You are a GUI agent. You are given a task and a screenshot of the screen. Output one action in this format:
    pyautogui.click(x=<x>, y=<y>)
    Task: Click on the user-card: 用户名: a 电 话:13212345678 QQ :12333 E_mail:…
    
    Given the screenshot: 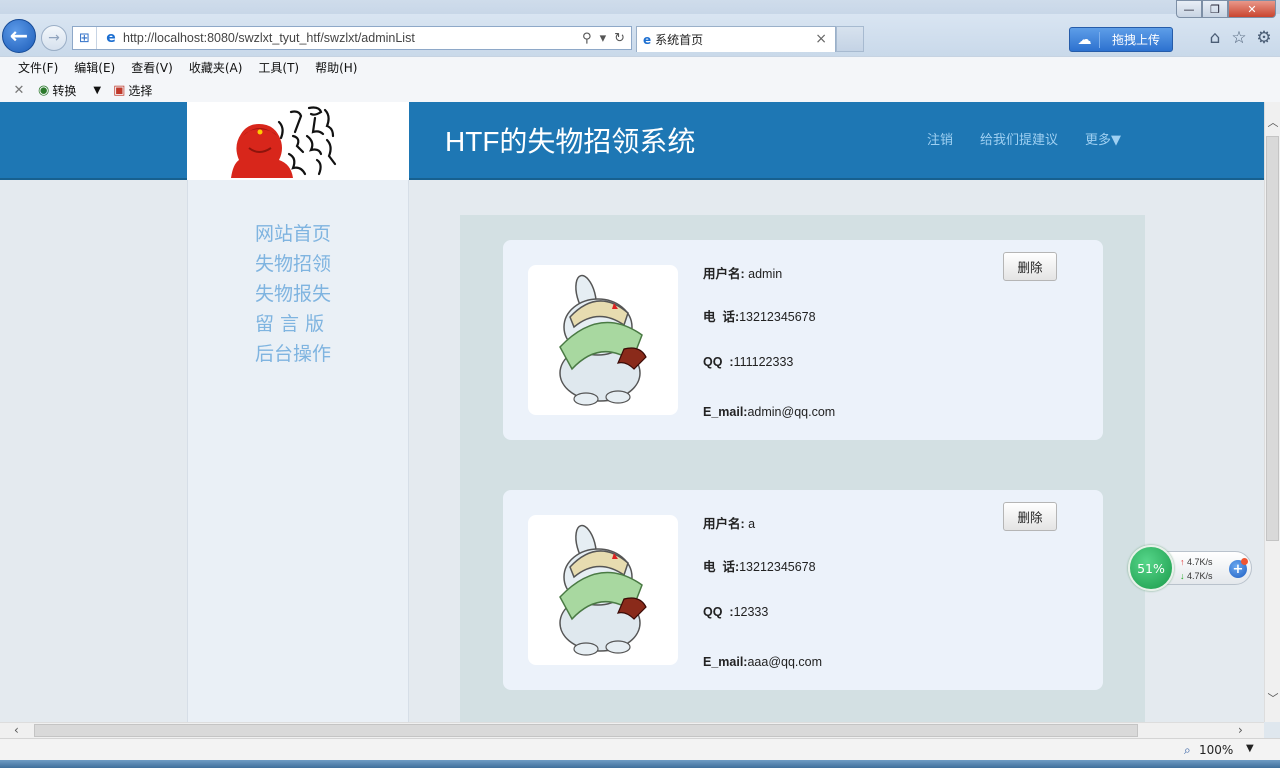 What is the action you would take?
    pyautogui.click(x=803, y=590)
    